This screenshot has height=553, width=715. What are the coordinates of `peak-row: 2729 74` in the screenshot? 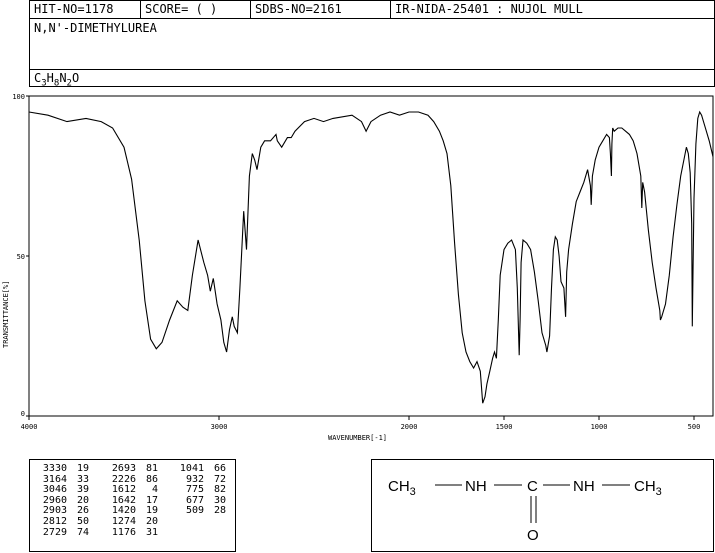 It's located at (63, 532).